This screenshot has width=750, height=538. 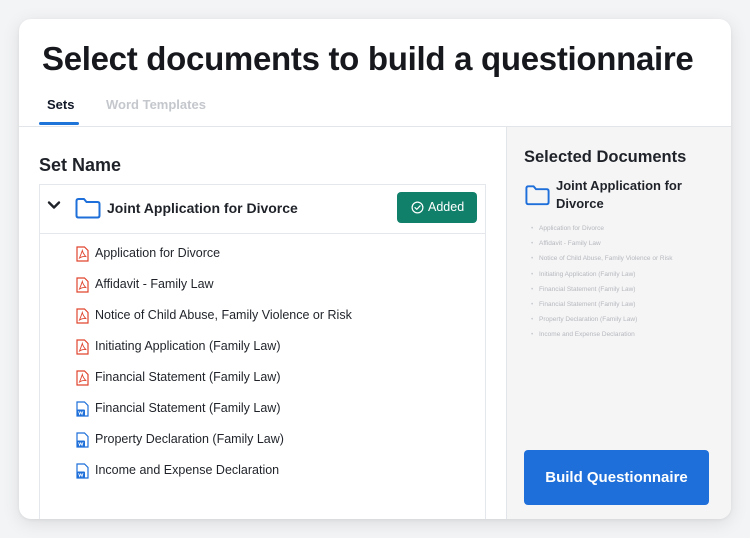 What do you see at coordinates (54, 205) in the screenshot?
I see `chevron-down-icon` at bounding box center [54, 205].